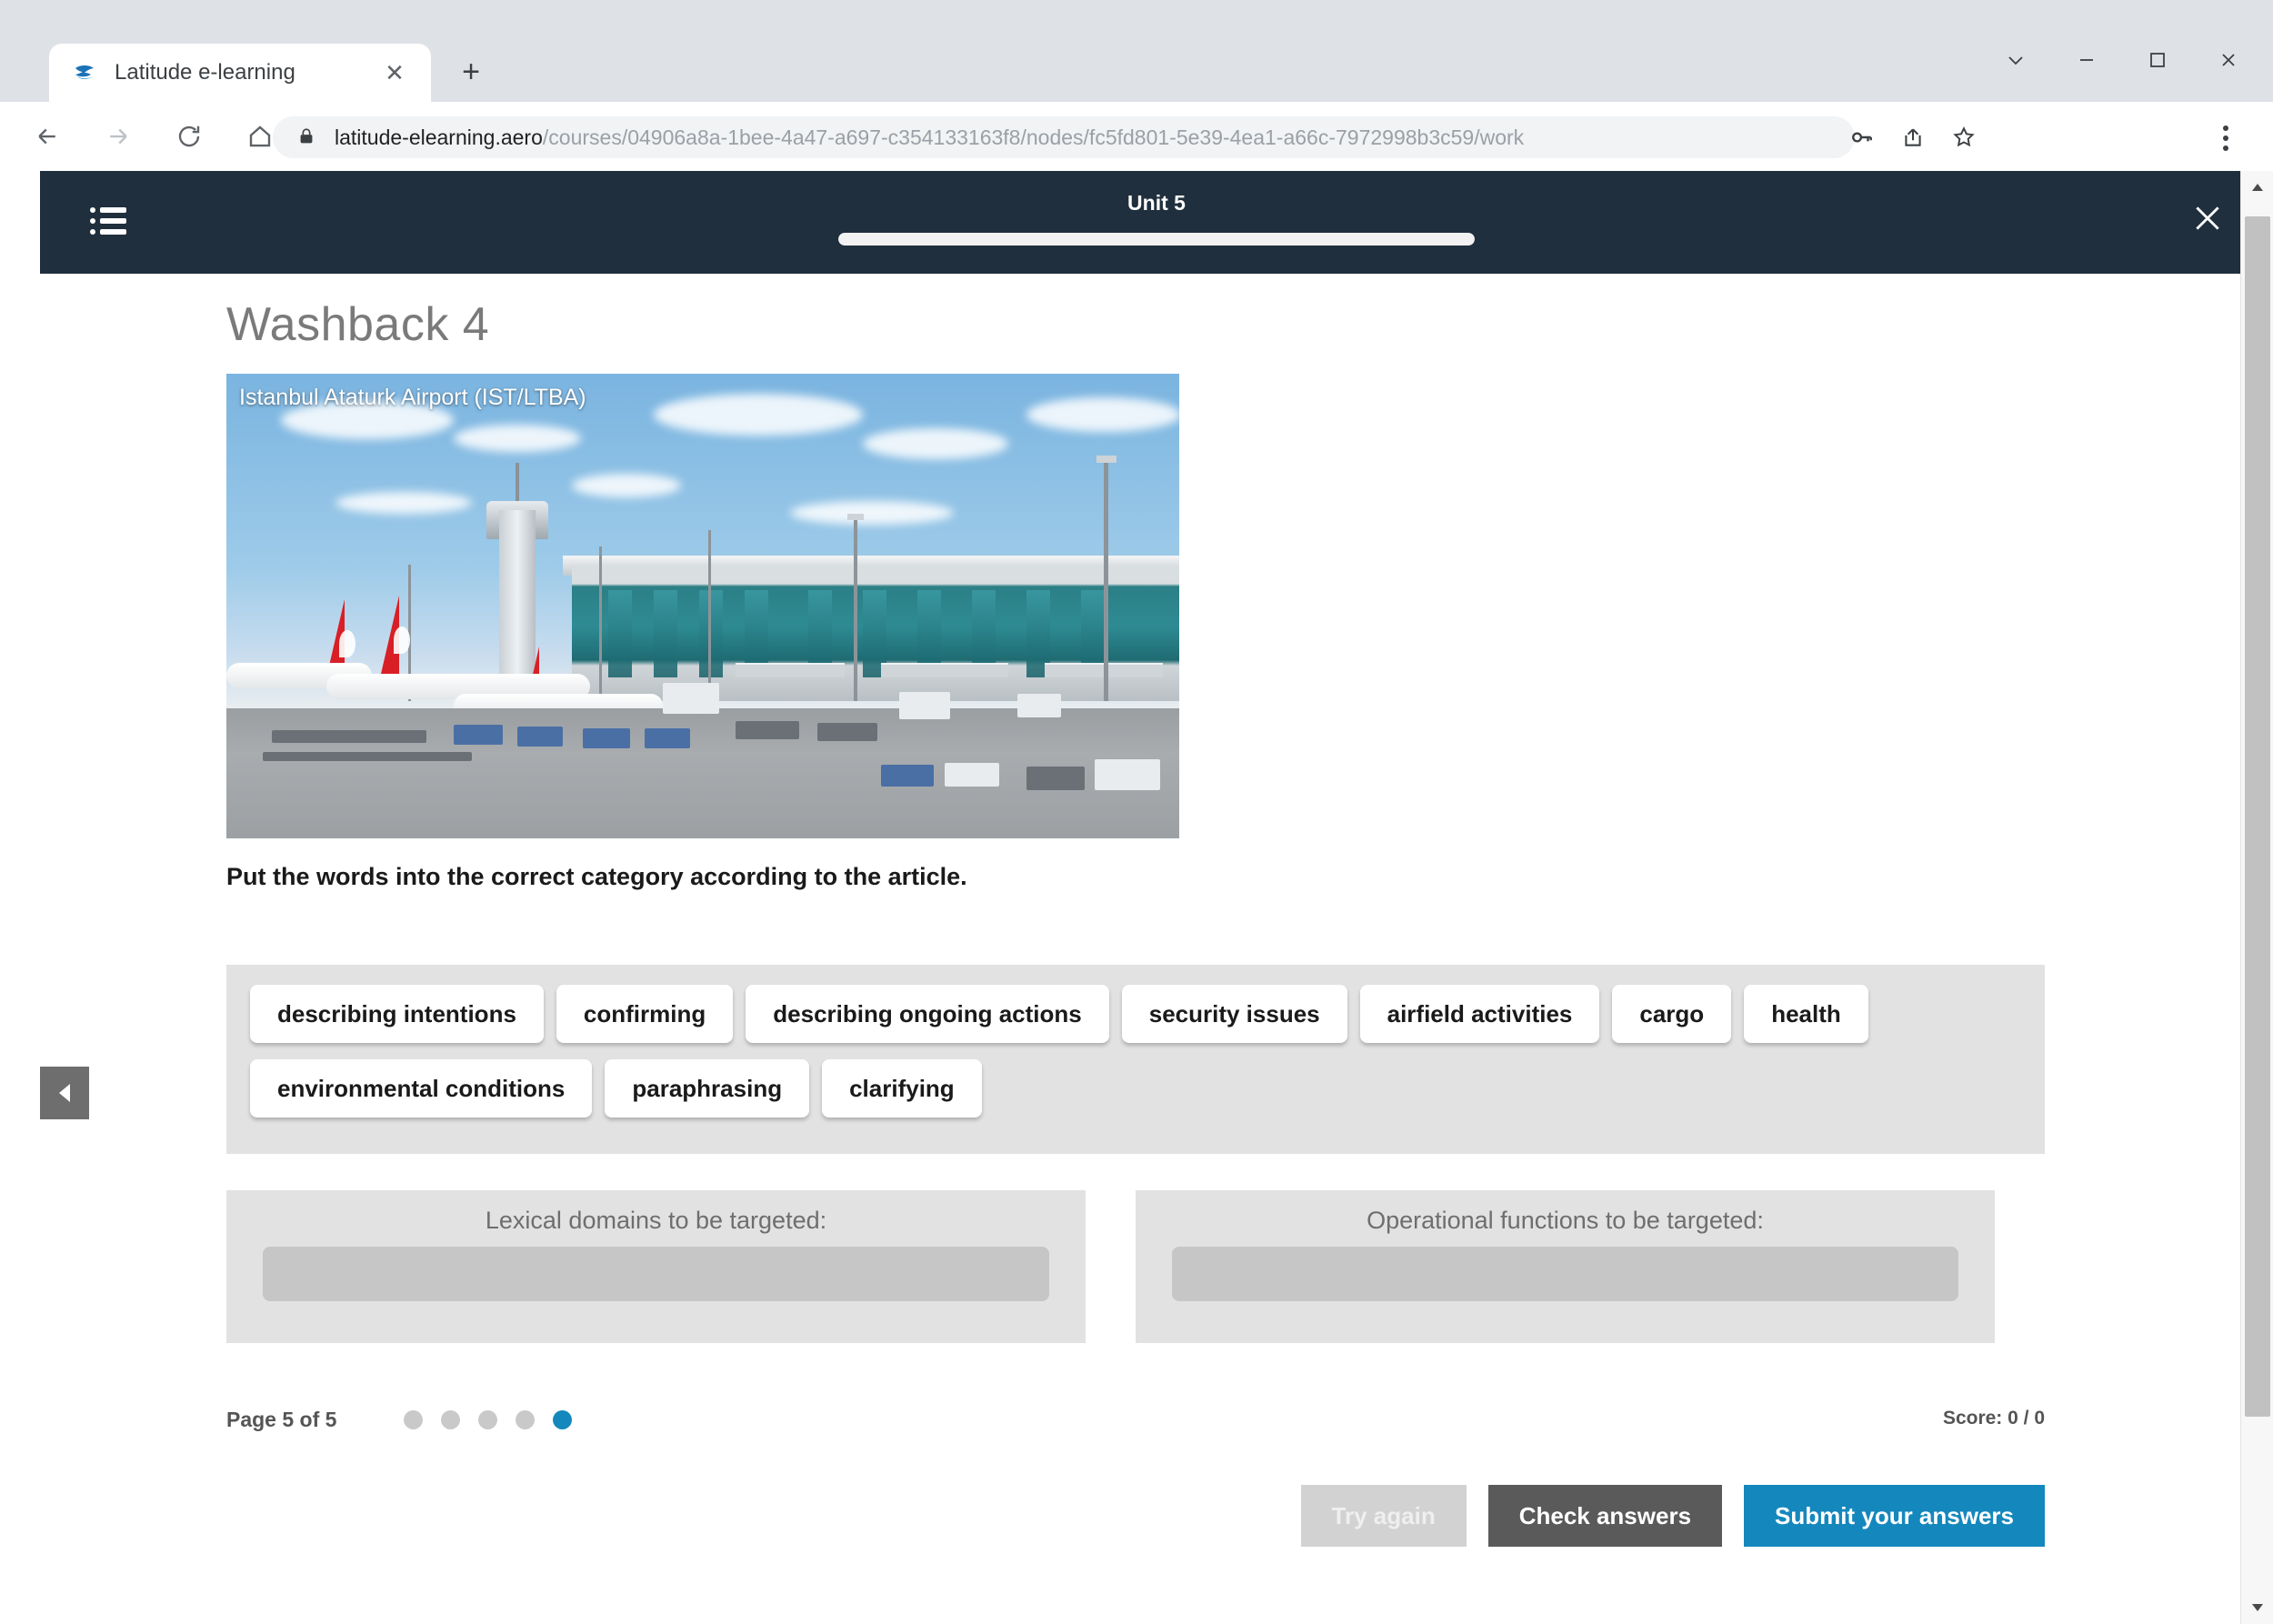  Describe the element at coordinates (1156, 203) in the screenshot. I see `unit-title: Unit 5` at that location.